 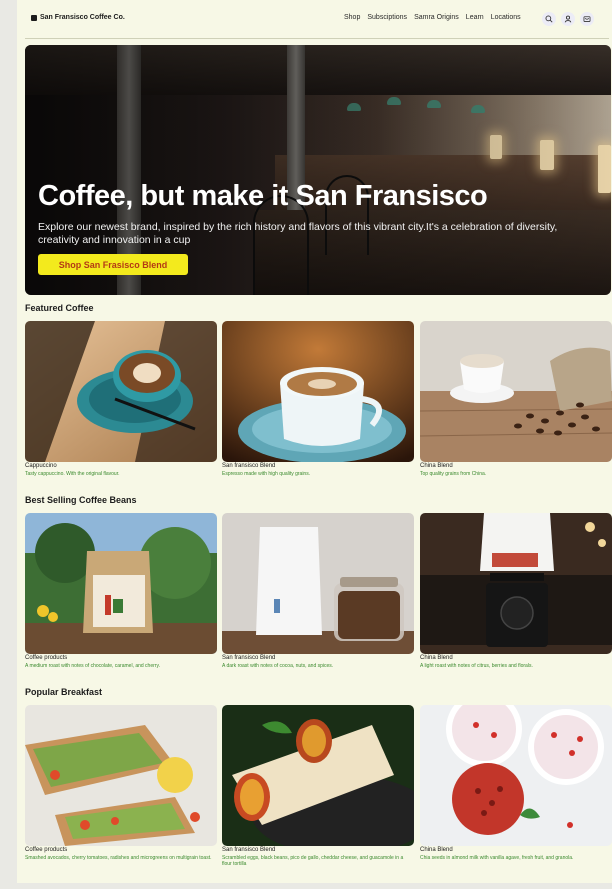 What do you see at coordinates (81, 500) in the screenshot?
I see `section-title-best-selling: Best Selling Coffee Beans` at bounding box center [81, 500].